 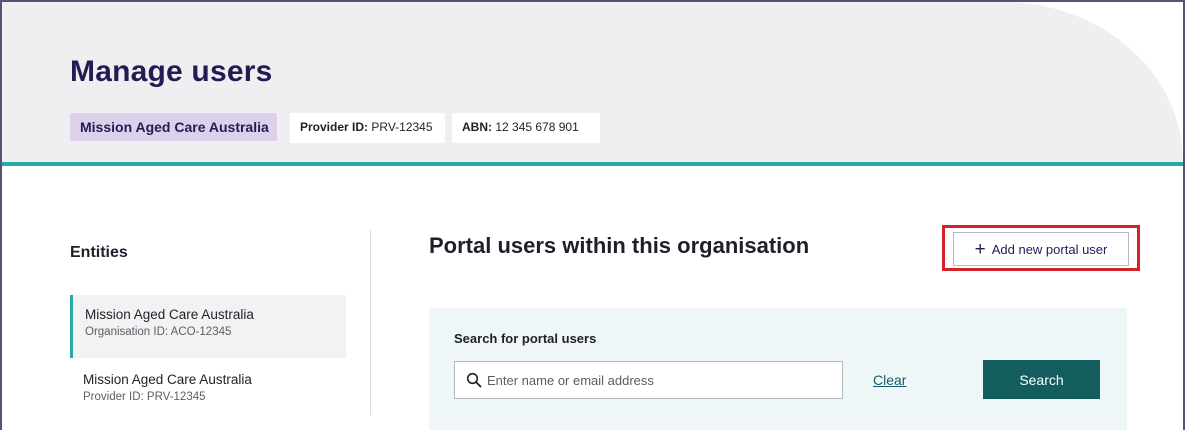 I want to click on entity-id: Provider ID: PRV-12345, so click(x=144, y=397).